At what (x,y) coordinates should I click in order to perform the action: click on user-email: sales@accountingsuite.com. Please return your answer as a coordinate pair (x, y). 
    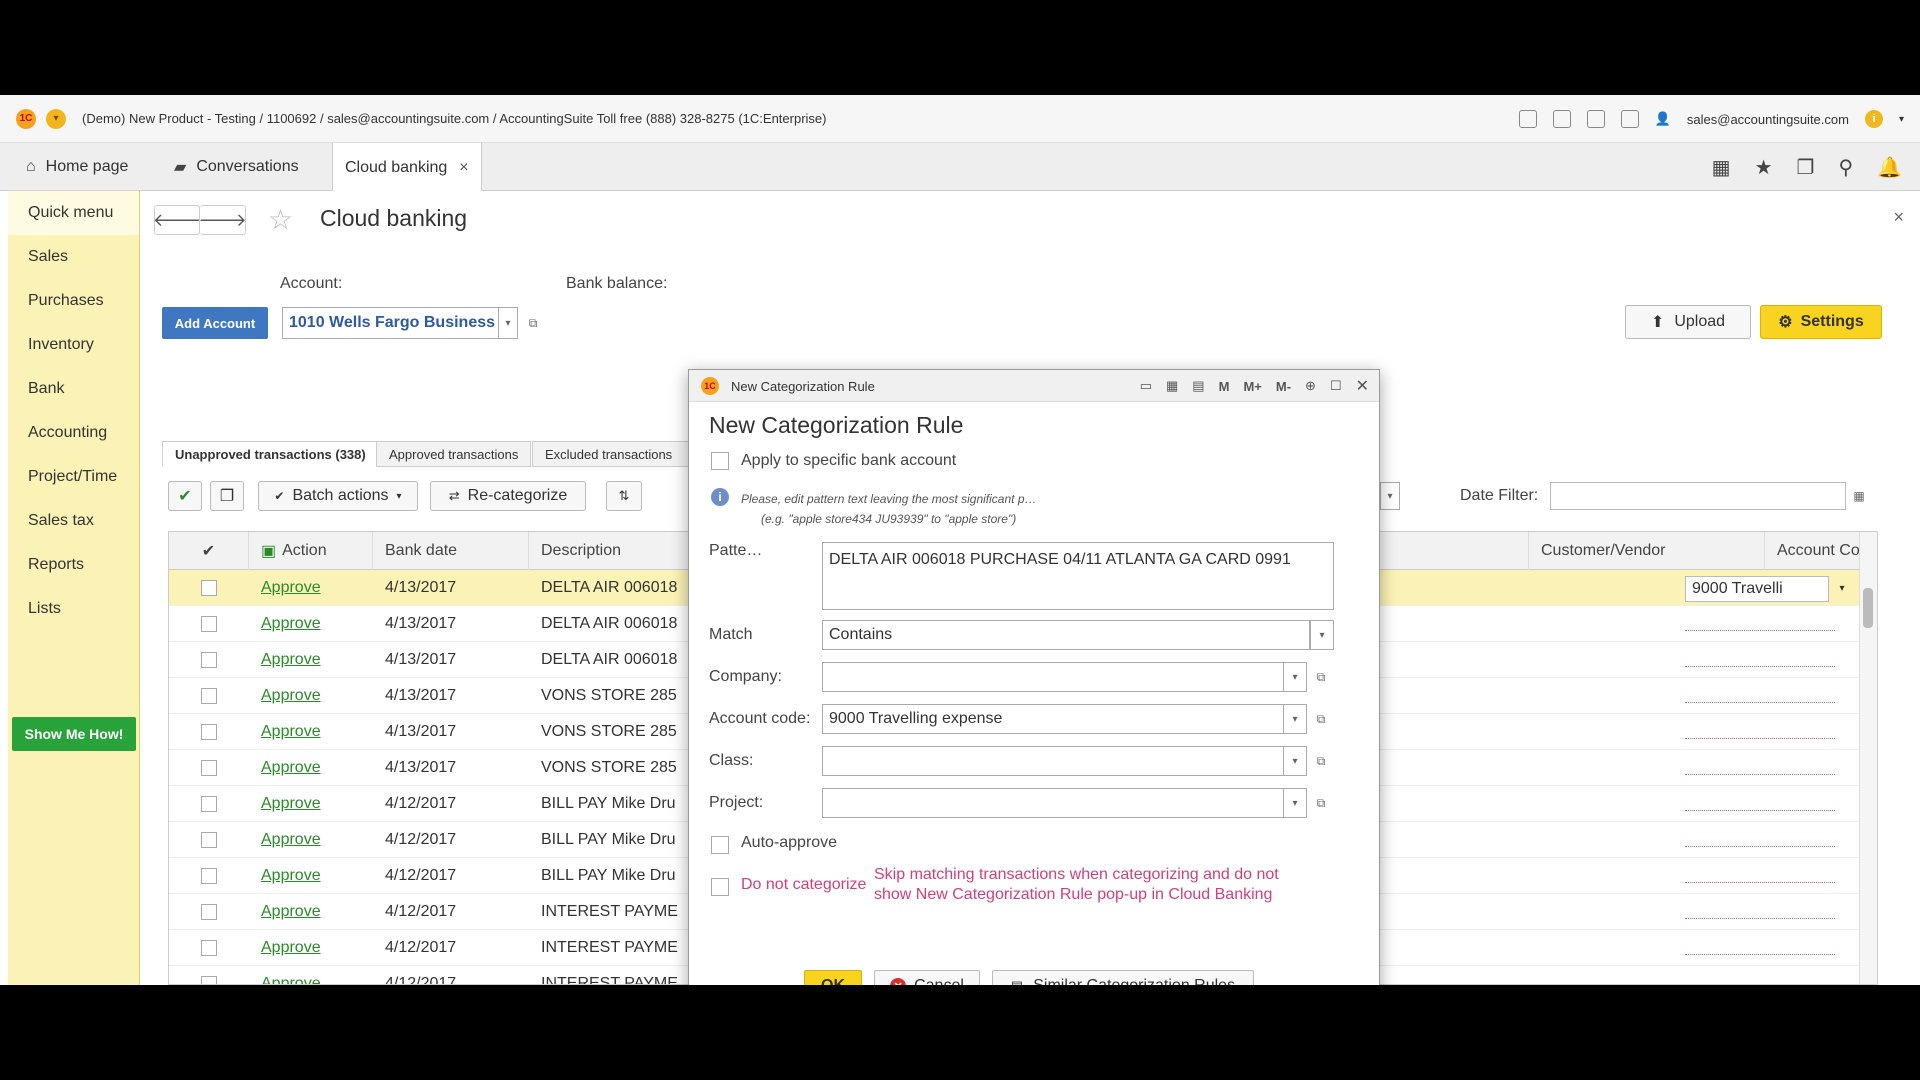
    Looking at the image, I should click on (1768, 119).